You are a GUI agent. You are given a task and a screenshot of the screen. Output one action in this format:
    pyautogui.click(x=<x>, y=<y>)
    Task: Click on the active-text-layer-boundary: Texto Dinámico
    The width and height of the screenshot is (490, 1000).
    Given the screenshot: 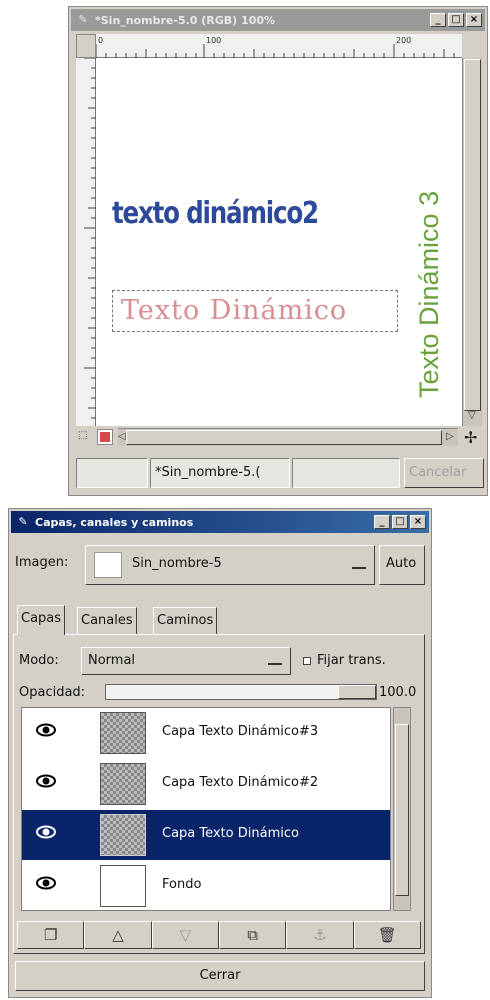 What is the action you would take?
    pyautogui.click(x=255, y=311)
    